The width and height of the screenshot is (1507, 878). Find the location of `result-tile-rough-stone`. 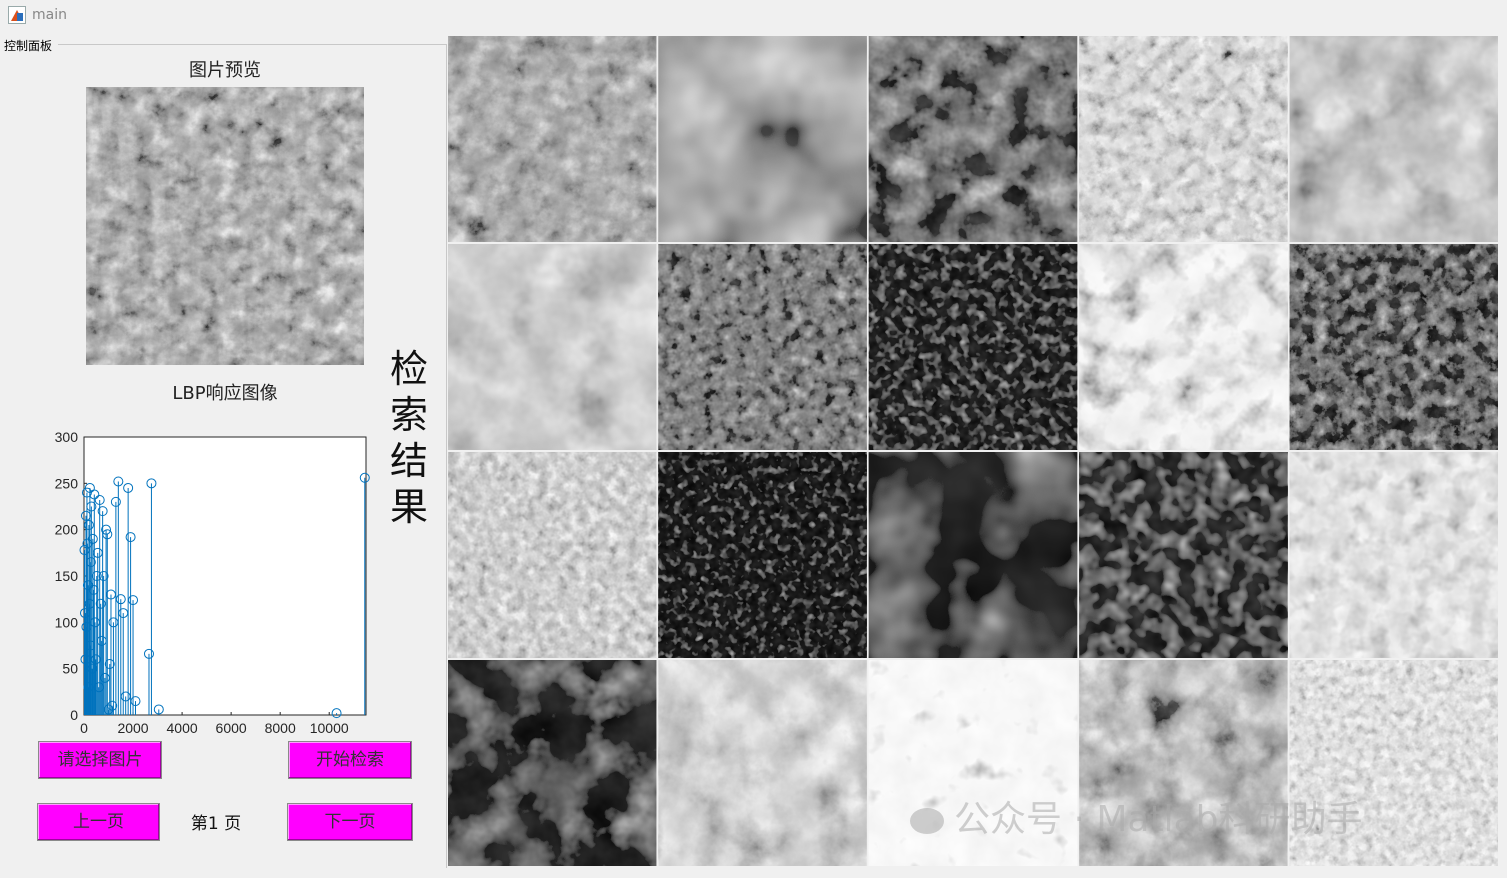

result-tile-rough-stone is located at coordinates (552, 139).